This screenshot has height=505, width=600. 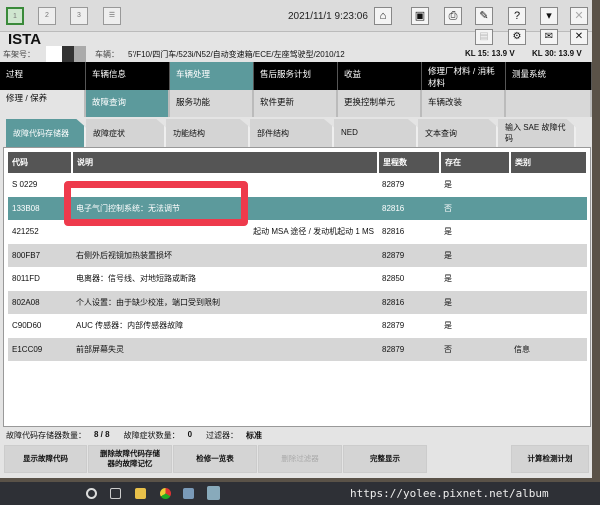 What do you see at coordinates (79, 16) in the screenshot?
I see `session-tab-3: 3` at bounding box center [79, 16].